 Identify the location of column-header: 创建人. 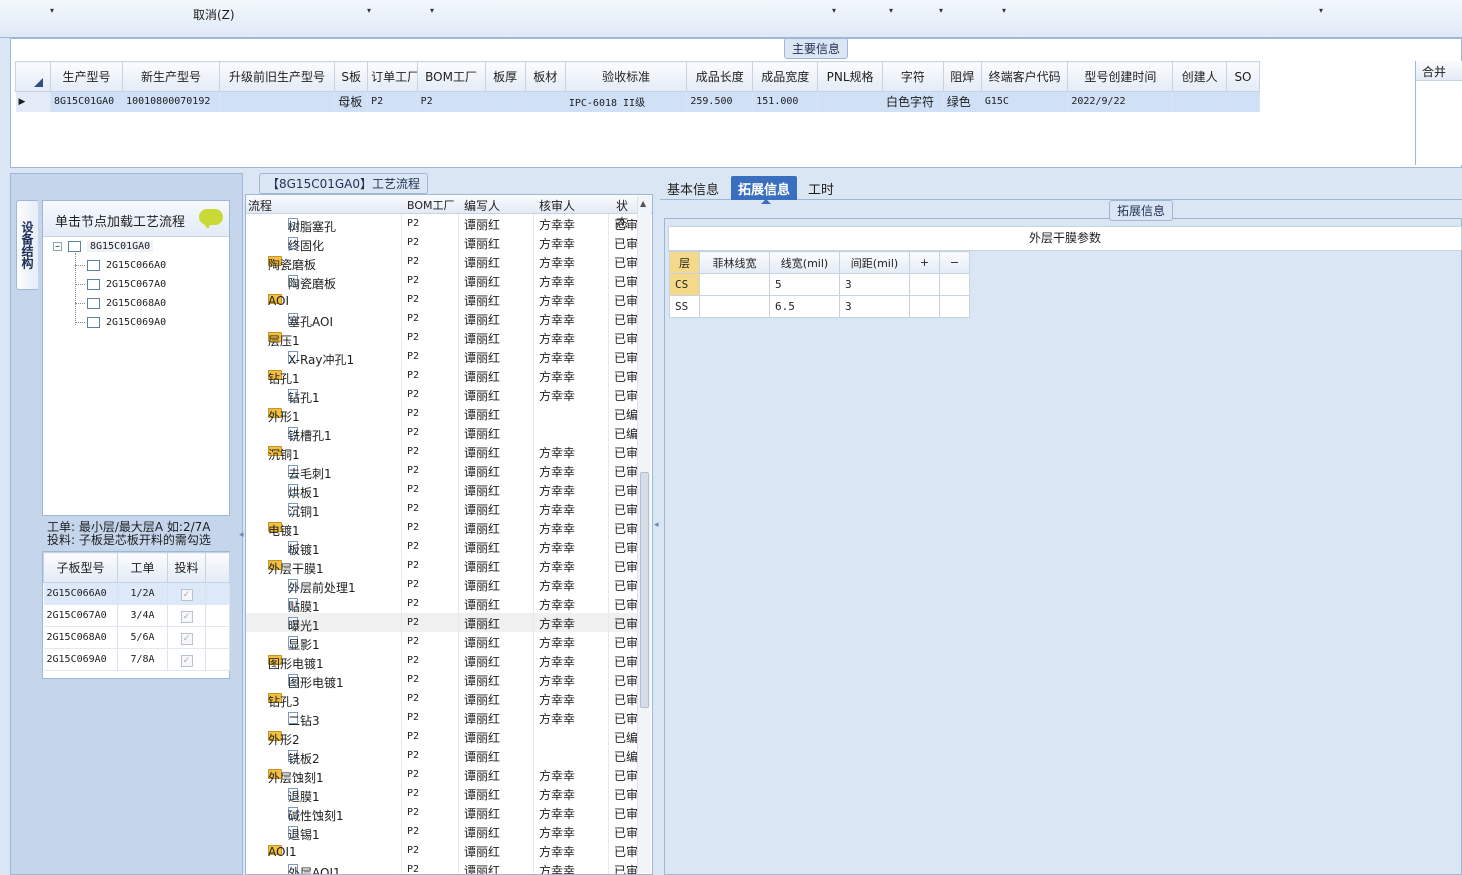
(1199, 76).